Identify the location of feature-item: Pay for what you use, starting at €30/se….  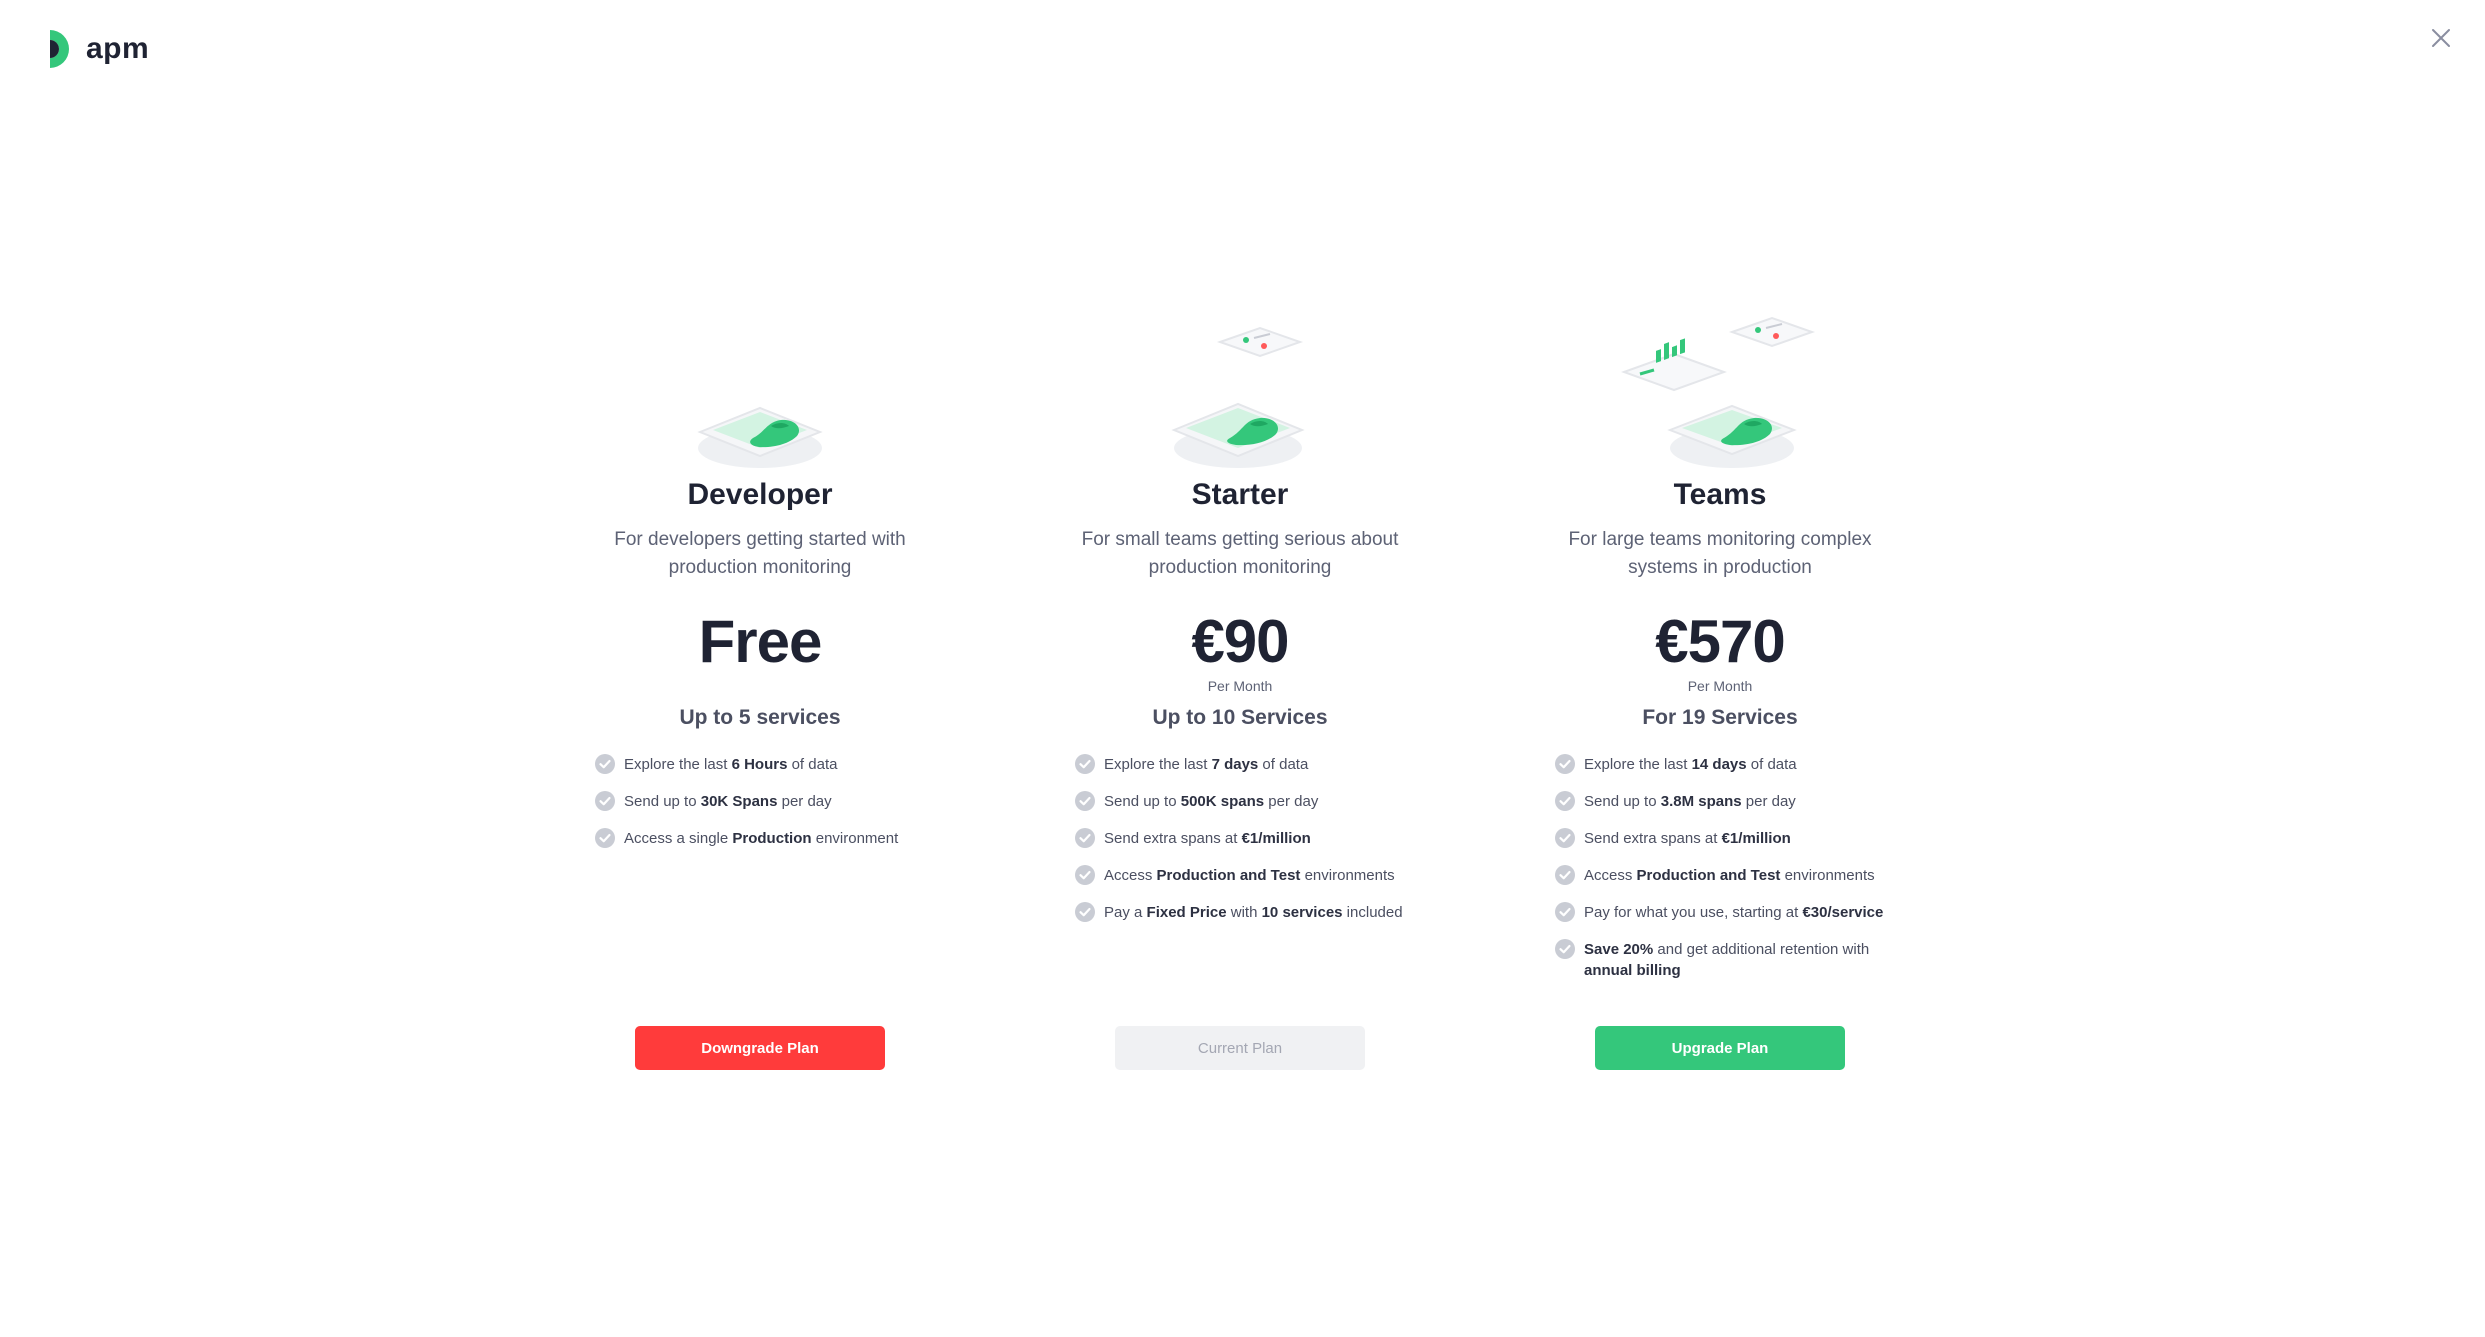
(1720, 912).